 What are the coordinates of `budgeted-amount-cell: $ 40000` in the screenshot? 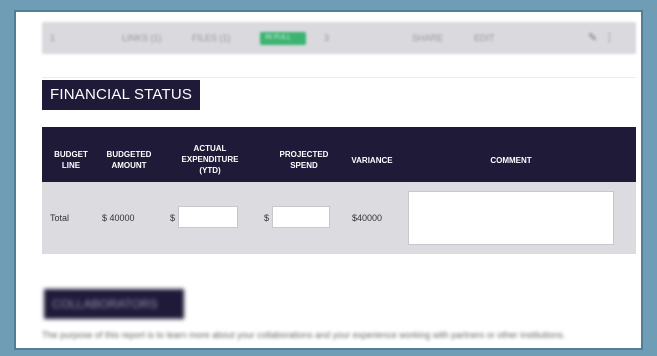 It's located at (118, 218).